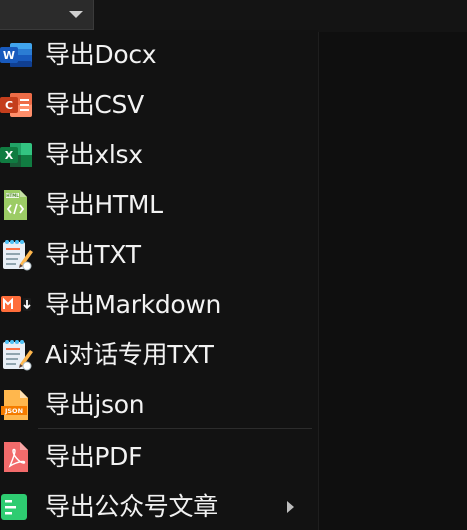 This screenshot has height=530, width=467. Describe the element at coordinates (104, 204) in the screenshot. I see `menu-item-label: 导出HTML` at that location.